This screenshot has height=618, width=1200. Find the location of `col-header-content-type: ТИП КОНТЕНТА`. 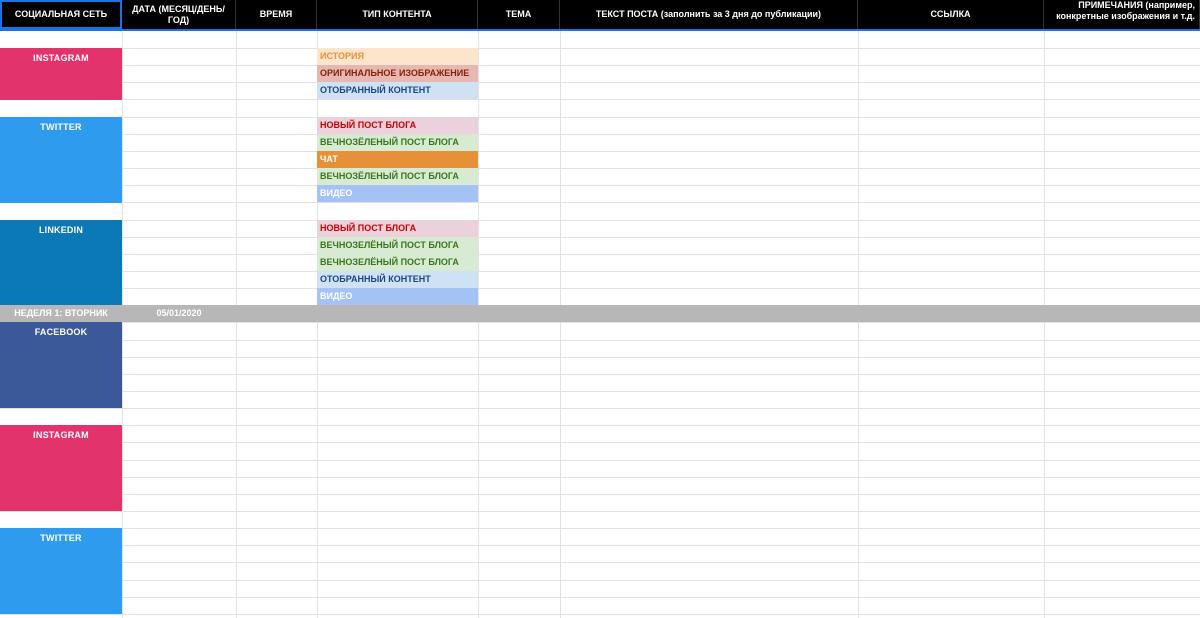

col-header-content-type: ТИП КОНТЕНТА is located at coordinates (397, 14).